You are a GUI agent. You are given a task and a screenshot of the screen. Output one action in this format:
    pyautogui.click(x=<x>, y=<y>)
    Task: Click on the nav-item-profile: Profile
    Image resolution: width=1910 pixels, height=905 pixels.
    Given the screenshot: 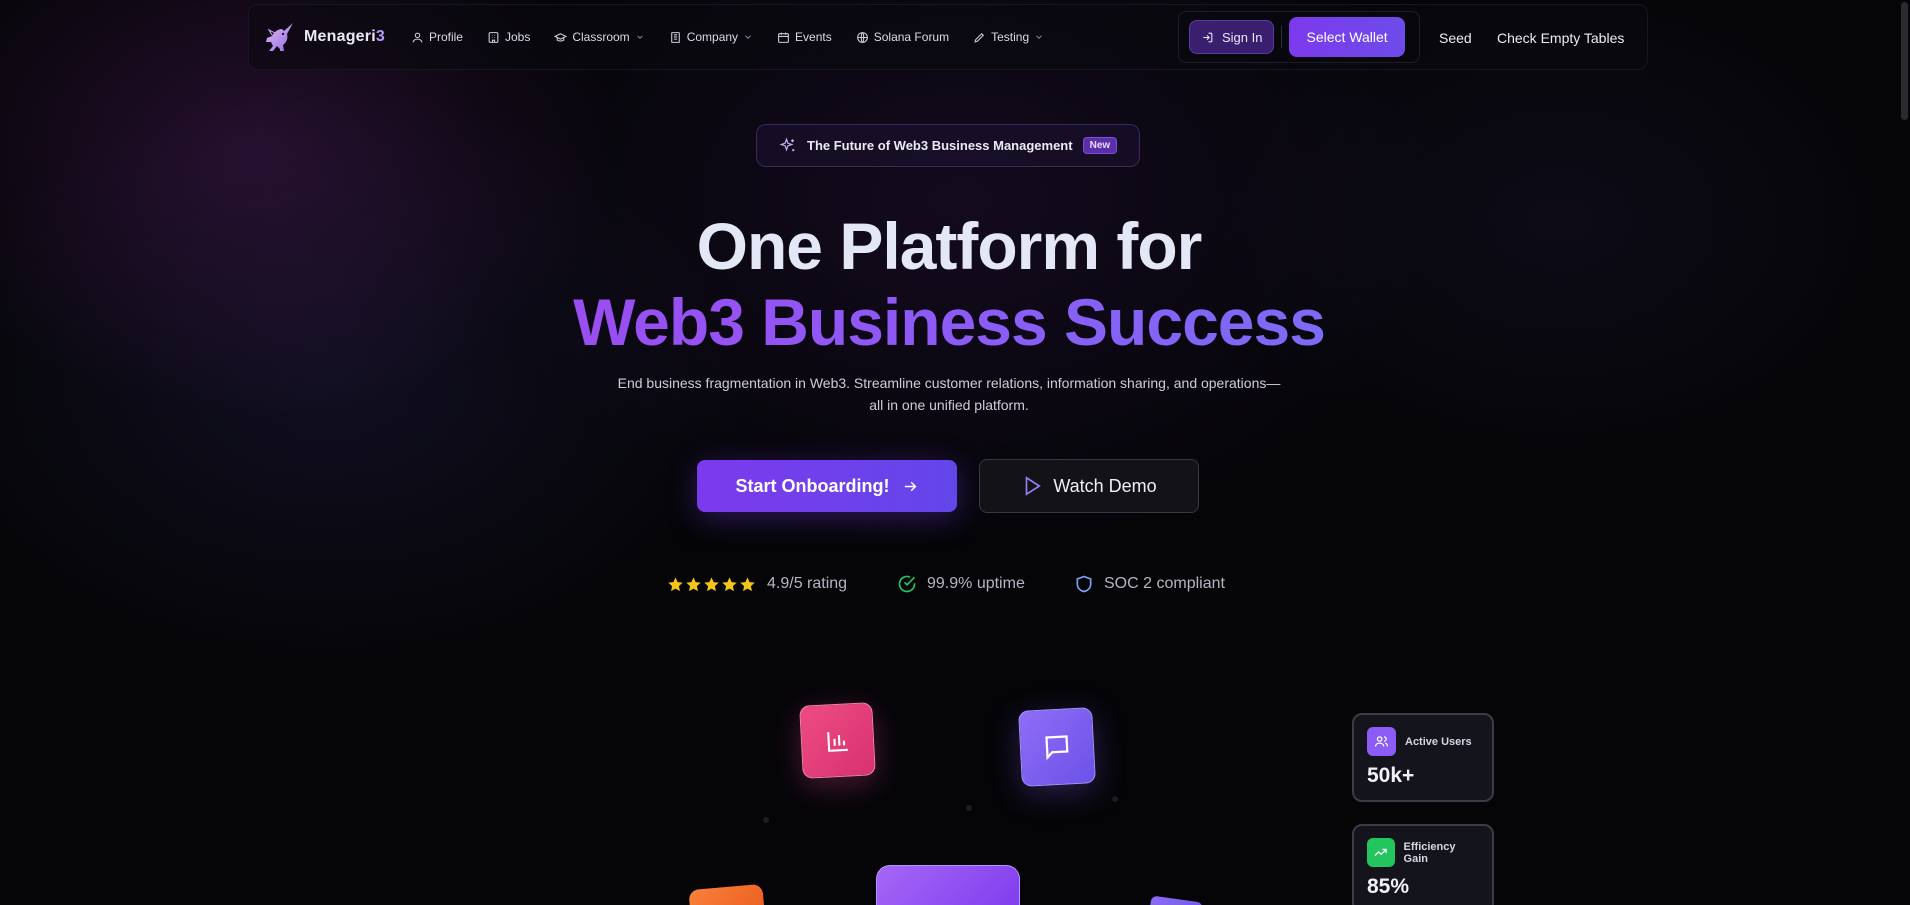 What is the action you would take?
    pyautogui.click(x=437, y=37)
    